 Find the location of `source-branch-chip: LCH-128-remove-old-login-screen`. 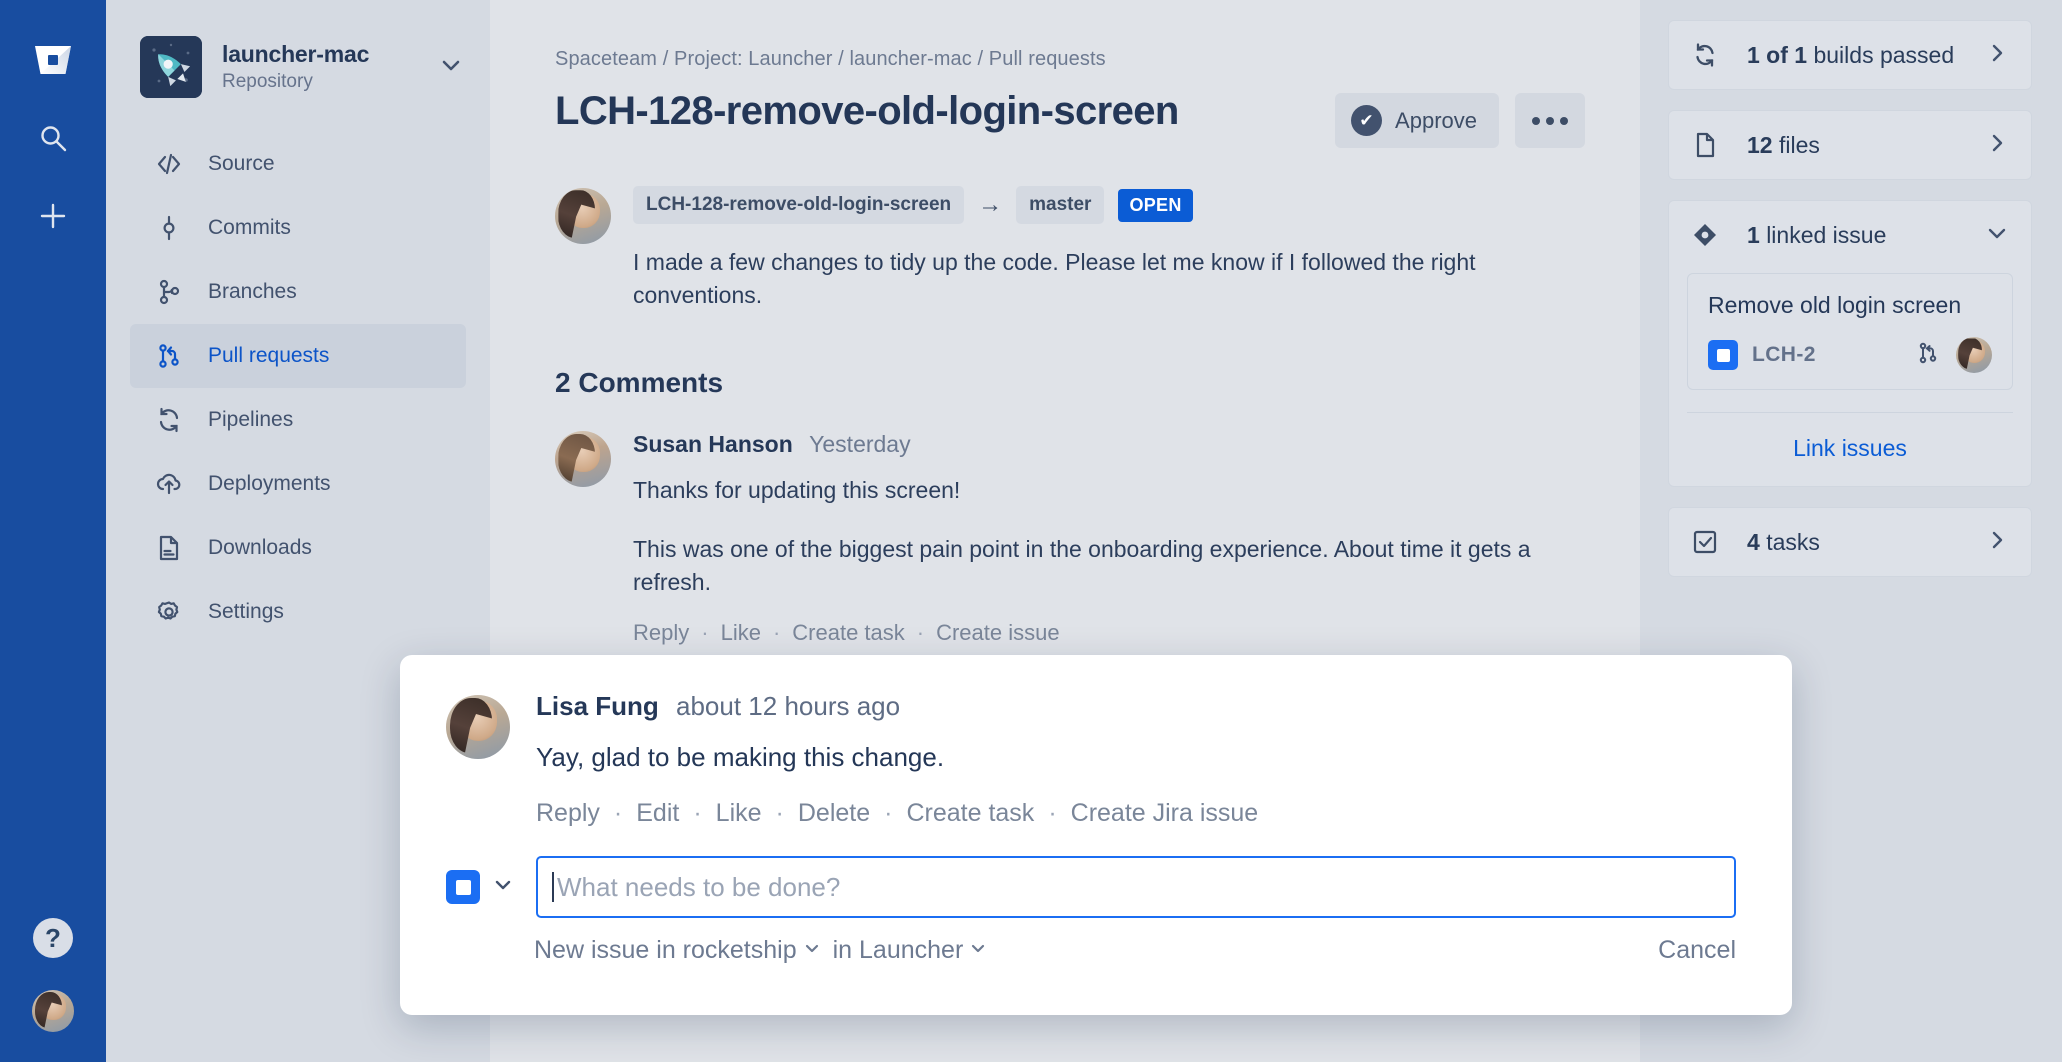

source-branch-chip: LCH-128-remove-old-login-screen is located at coordinates (799, 205).